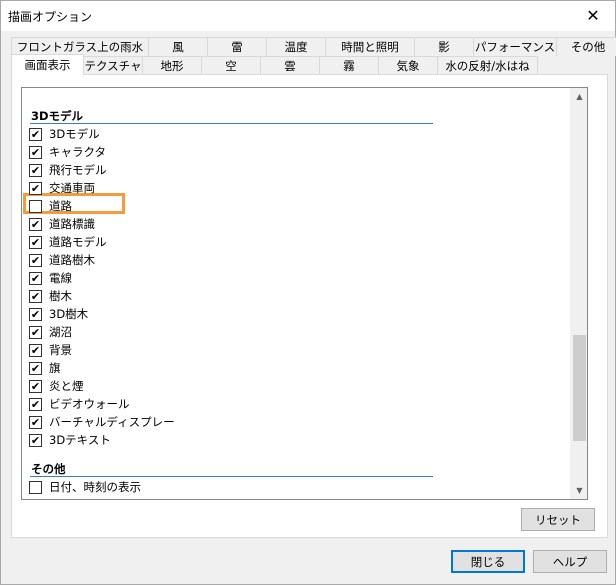  Describe the element at coordinates (444, 46) in the screenshot. I see `tab-tabs_row1-5: 影` at that location.